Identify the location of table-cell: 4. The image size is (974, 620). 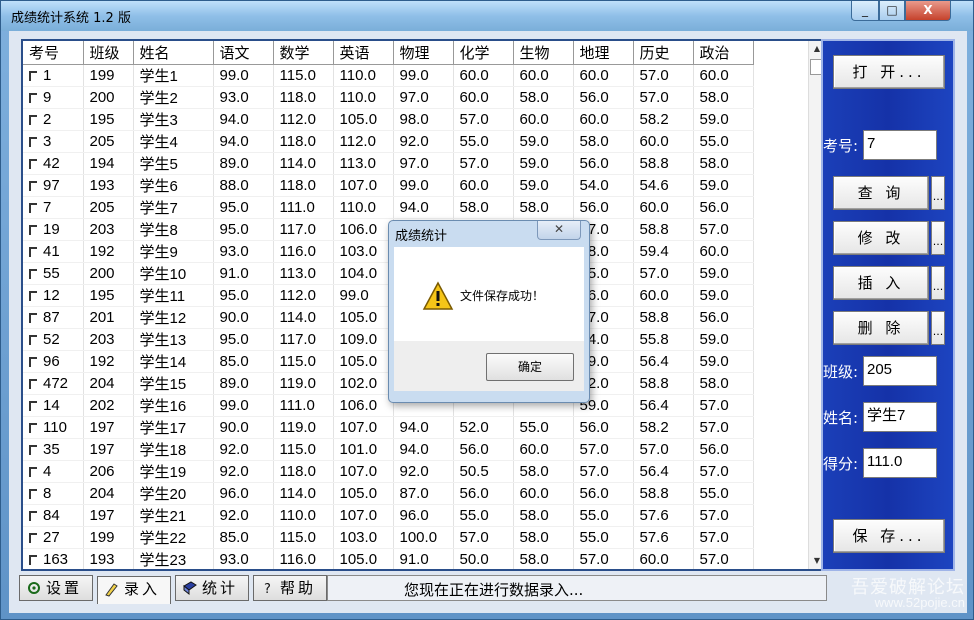
(53, 471).